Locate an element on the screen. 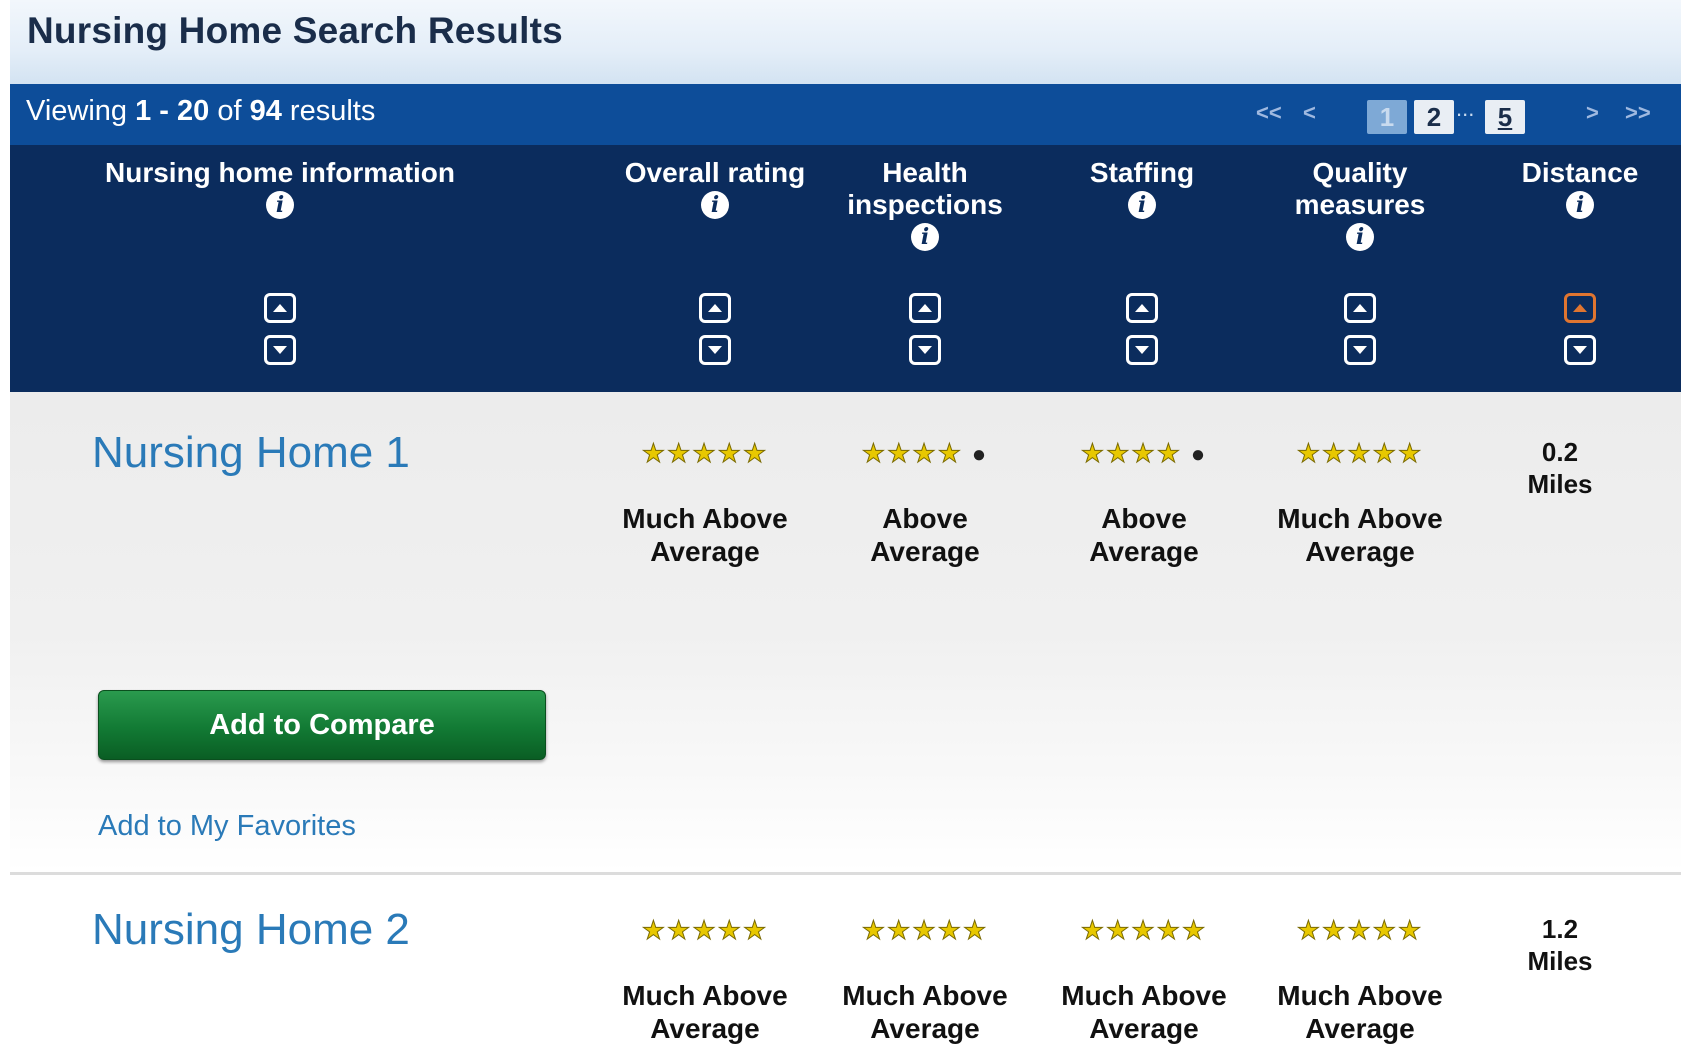  col-distance: Distance i is located at coordinates (1580, 188).